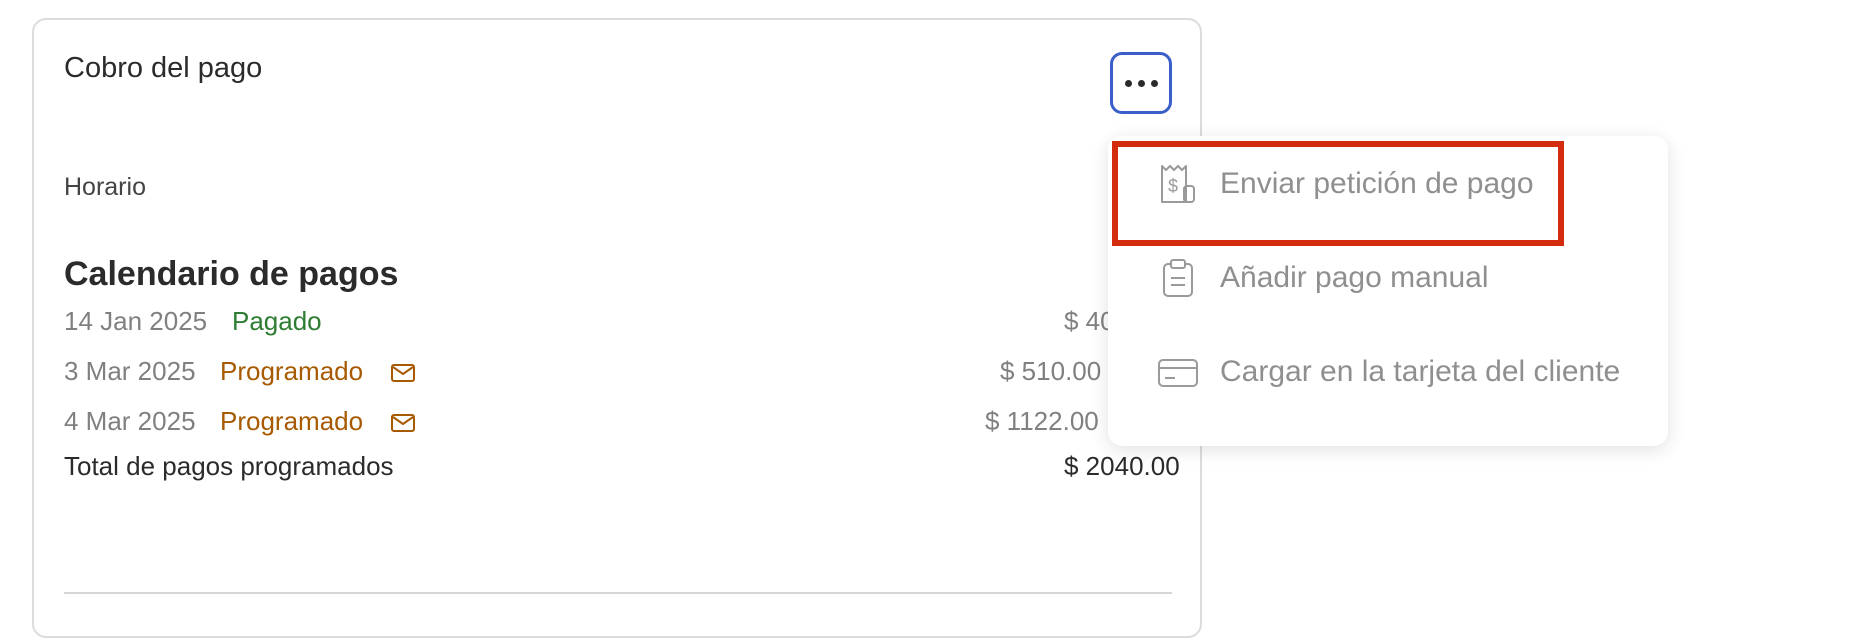 Image resolution: width=1868 pixels, height=638 pixels. I want to click on payment-amount: $ 1122.00, so click(1042, 421).